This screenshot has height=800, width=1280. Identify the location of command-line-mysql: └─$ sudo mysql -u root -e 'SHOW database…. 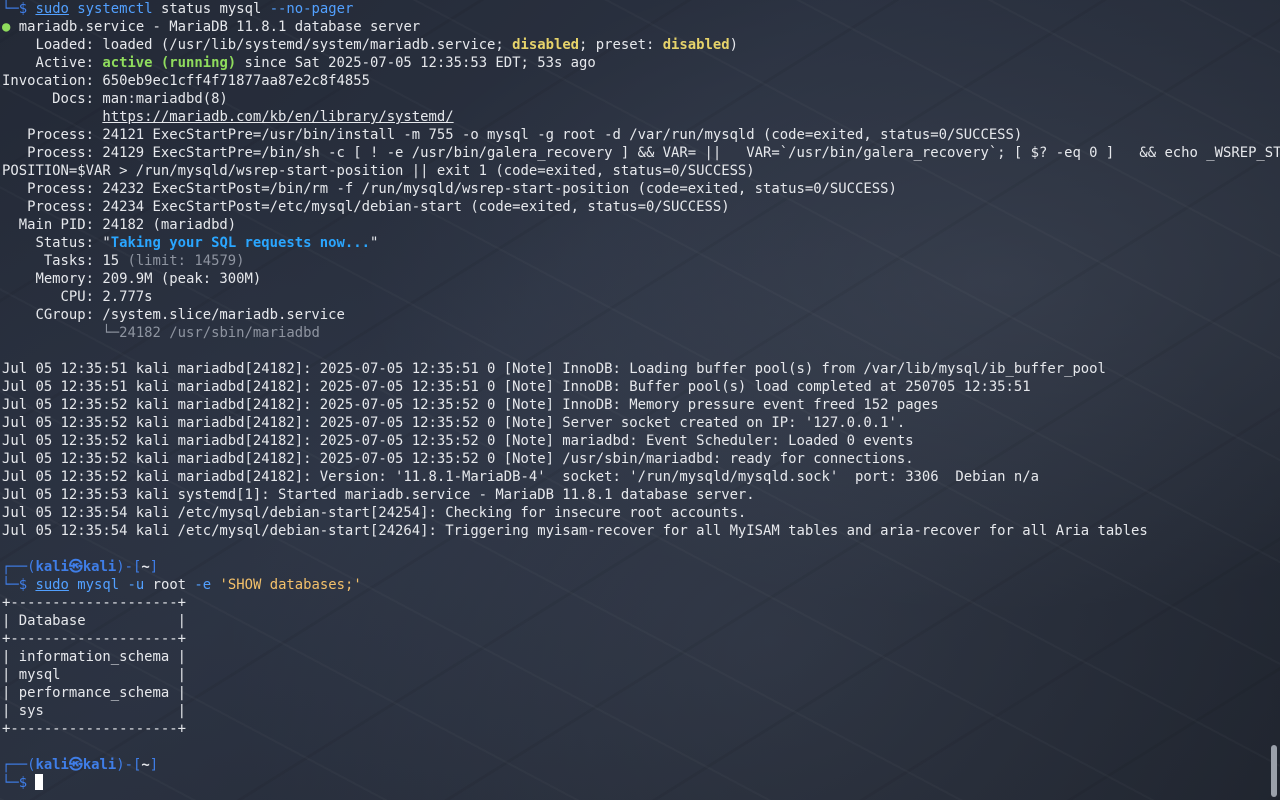
(182, 585).